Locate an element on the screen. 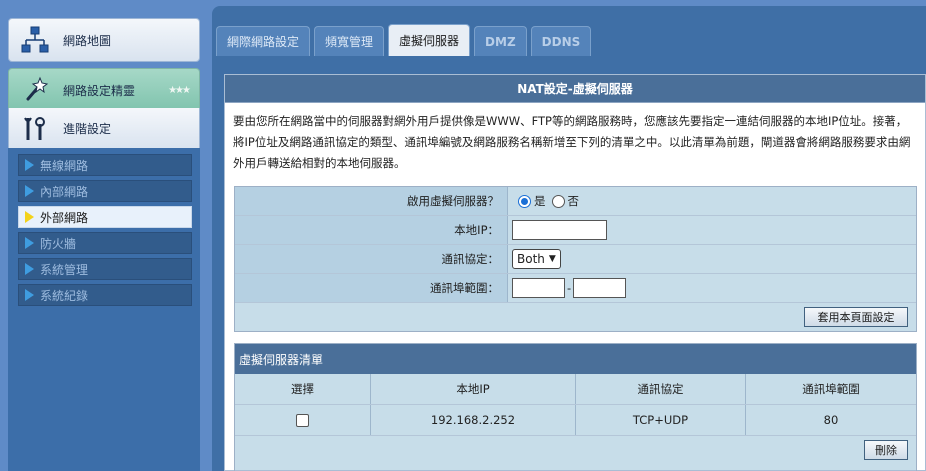  list-header-row: 選擇 本地IP 通訊協定 通訊埠範圍 is located at coordinates (575, 389).